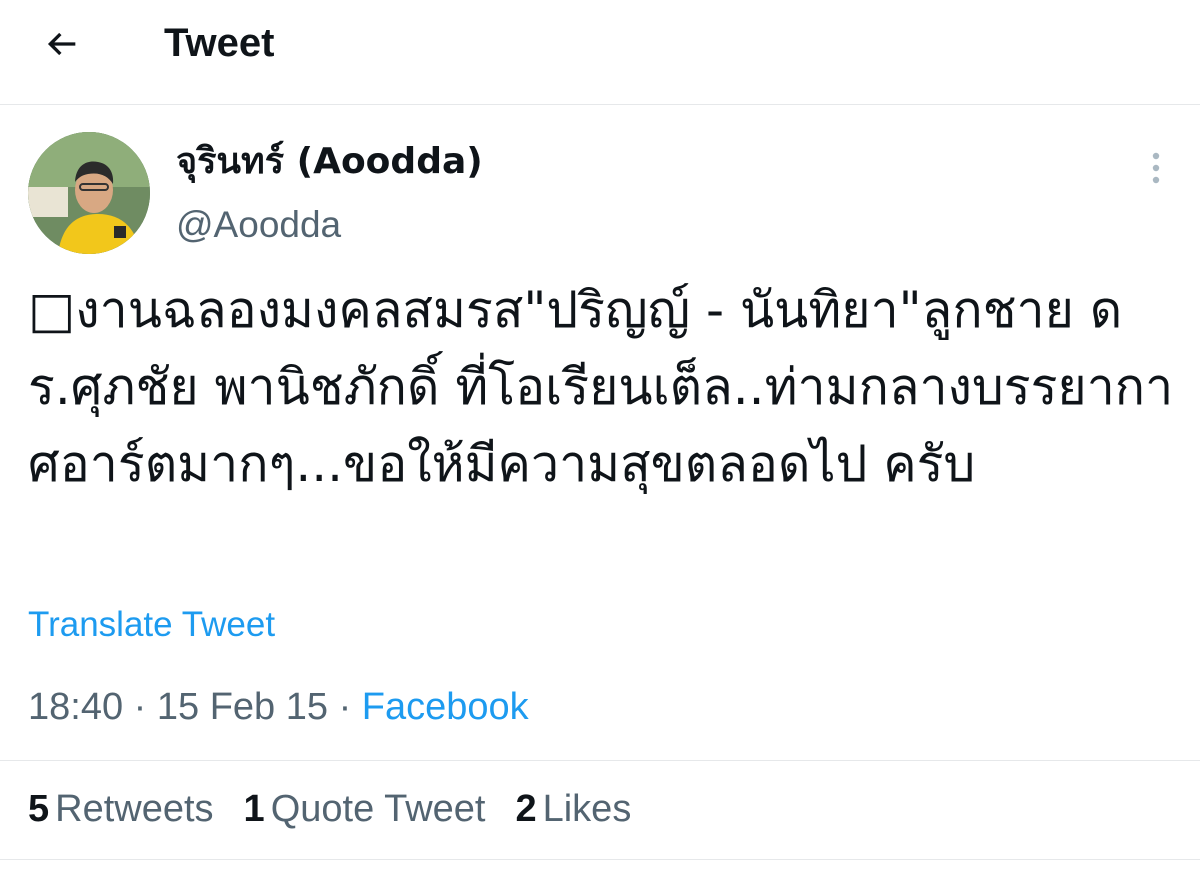 Image resolution: width=1200 pixels, height=881 pixels. I want to click on likes-count: 2, so click(526, 809).